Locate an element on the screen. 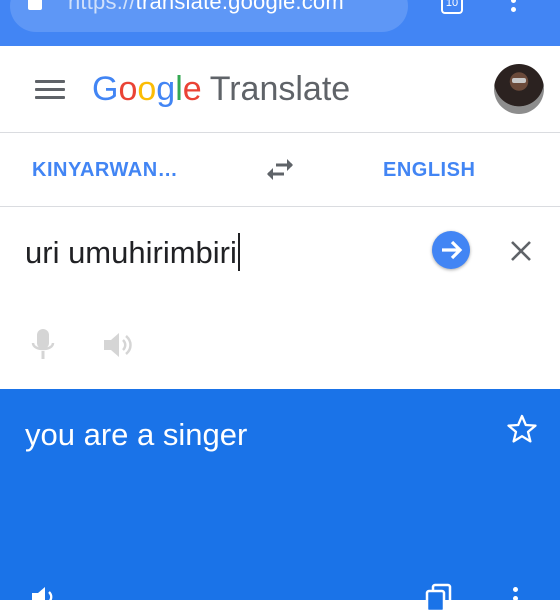  translate-go-button is located at coordinates (451, 250).